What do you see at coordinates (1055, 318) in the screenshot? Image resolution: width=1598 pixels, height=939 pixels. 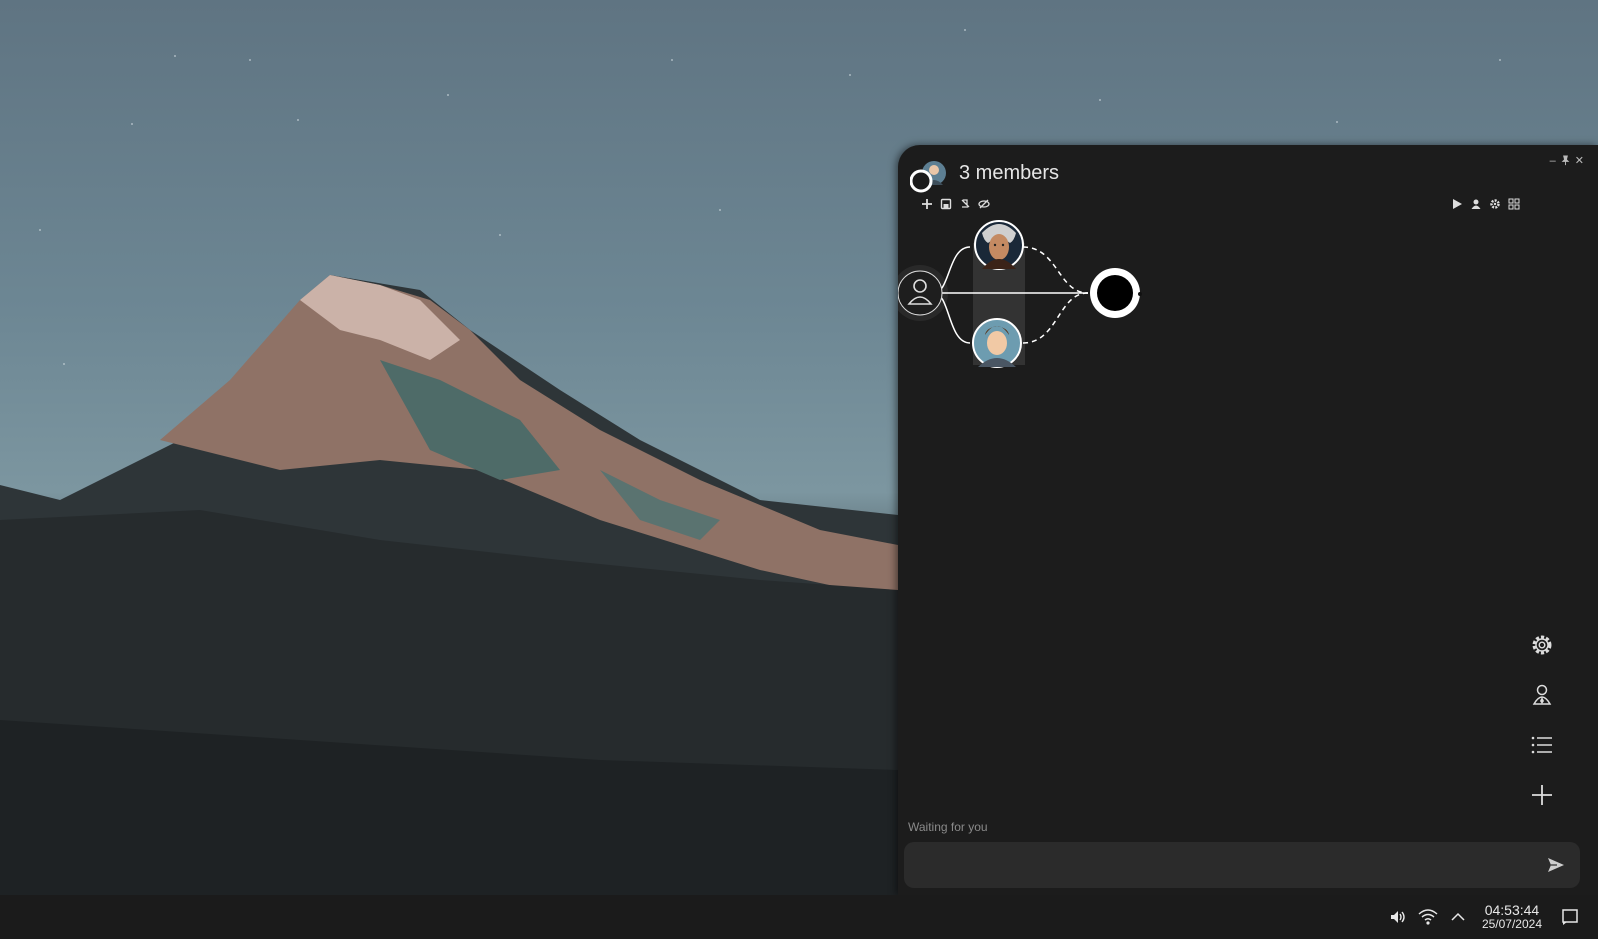 I see `edge-agent2-output` at bounding box center [1055, 318].